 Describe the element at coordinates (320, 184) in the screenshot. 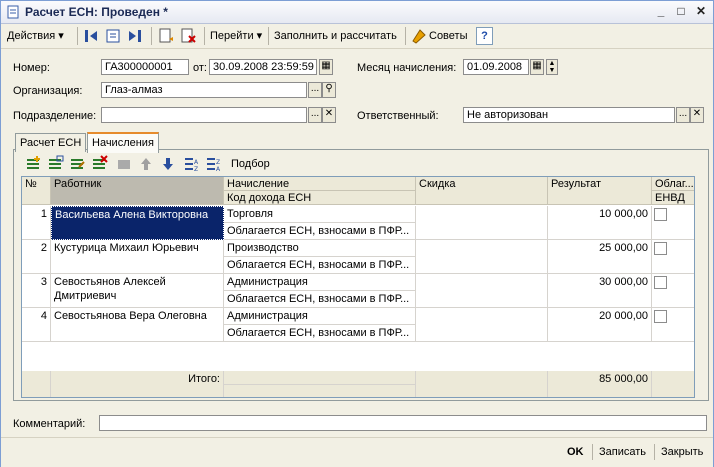

I see `column-header-accrual: Начисление` at that location.